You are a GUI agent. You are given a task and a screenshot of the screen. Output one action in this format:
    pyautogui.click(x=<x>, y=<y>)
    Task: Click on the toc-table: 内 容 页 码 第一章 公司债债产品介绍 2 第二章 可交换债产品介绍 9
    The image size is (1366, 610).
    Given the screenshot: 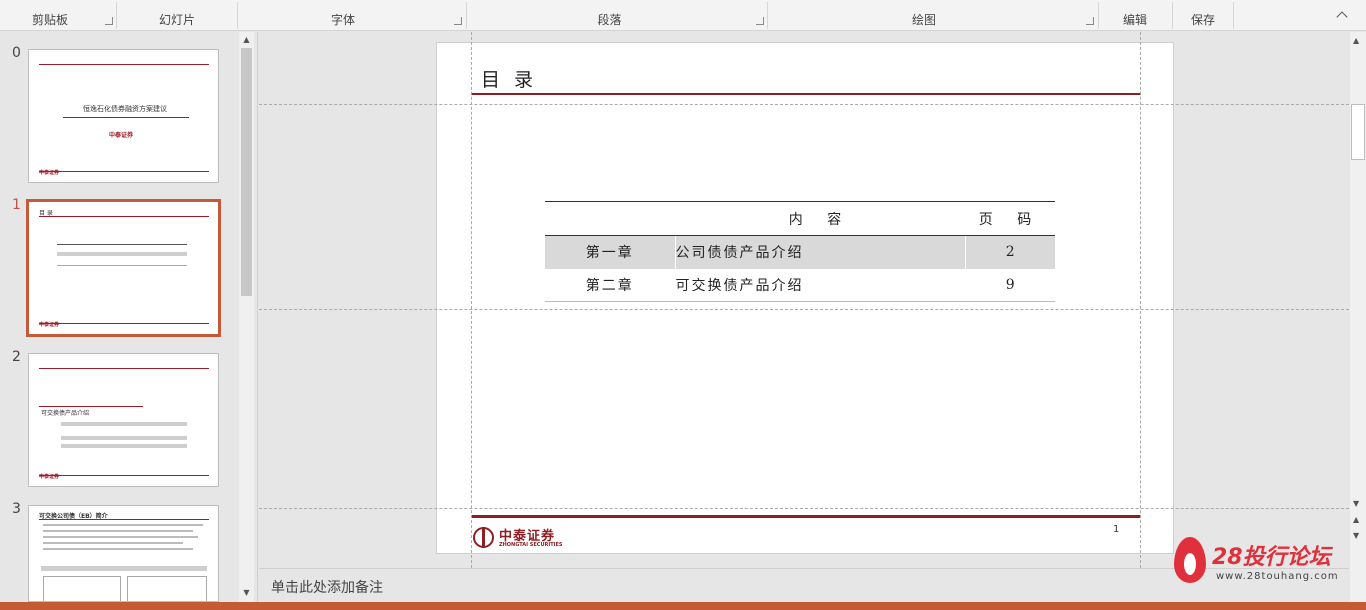 What is the action you would take?
    pyautogui.click(x=800, y=251)
    